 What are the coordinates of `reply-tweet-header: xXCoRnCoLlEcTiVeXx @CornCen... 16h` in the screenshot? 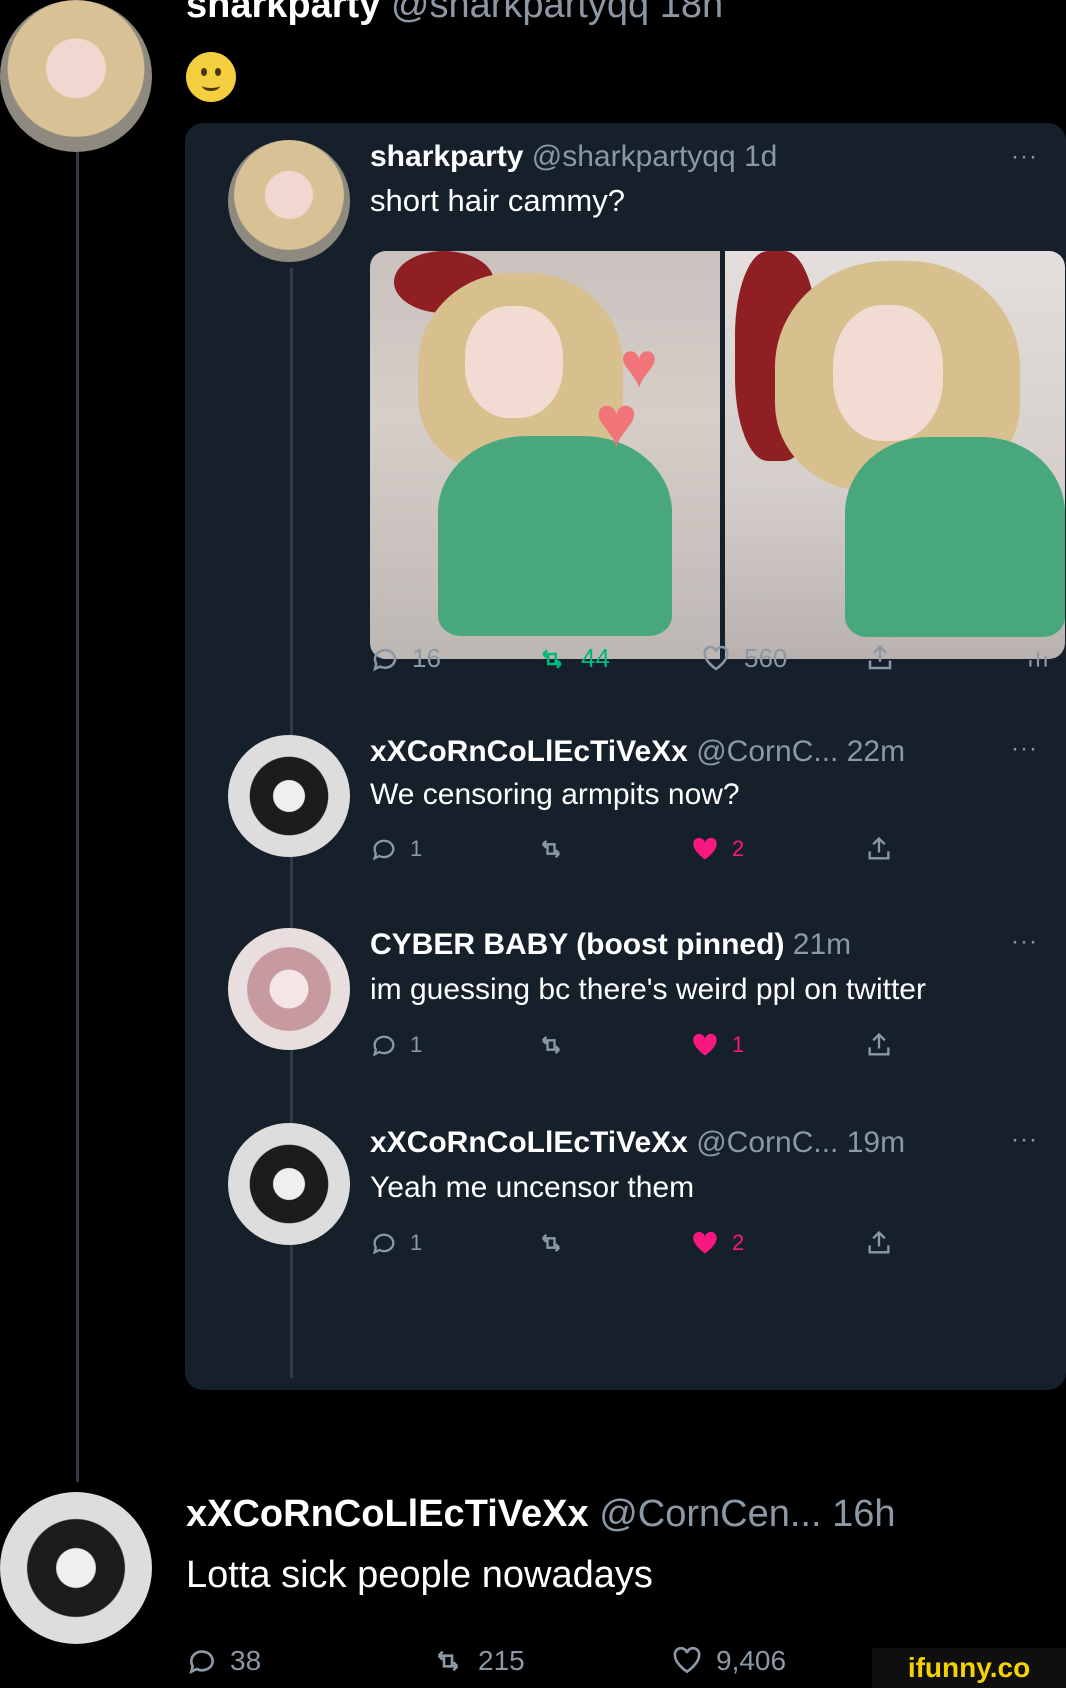 It's located at (541, 1514).